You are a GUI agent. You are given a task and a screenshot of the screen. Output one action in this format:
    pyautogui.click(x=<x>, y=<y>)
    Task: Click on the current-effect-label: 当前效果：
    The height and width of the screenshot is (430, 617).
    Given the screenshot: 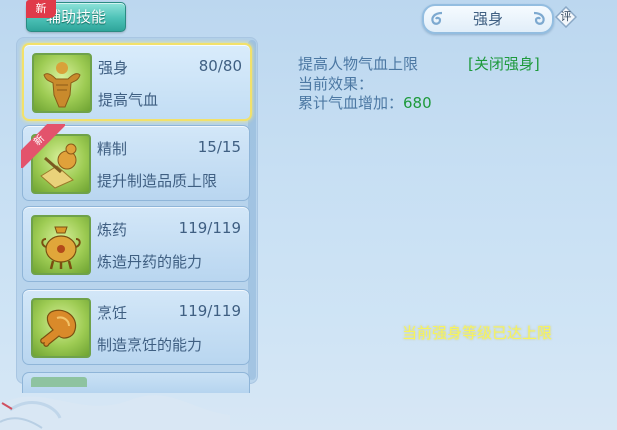 What is the action you would take?
    pyautogui.click(x=336, y=84)
    